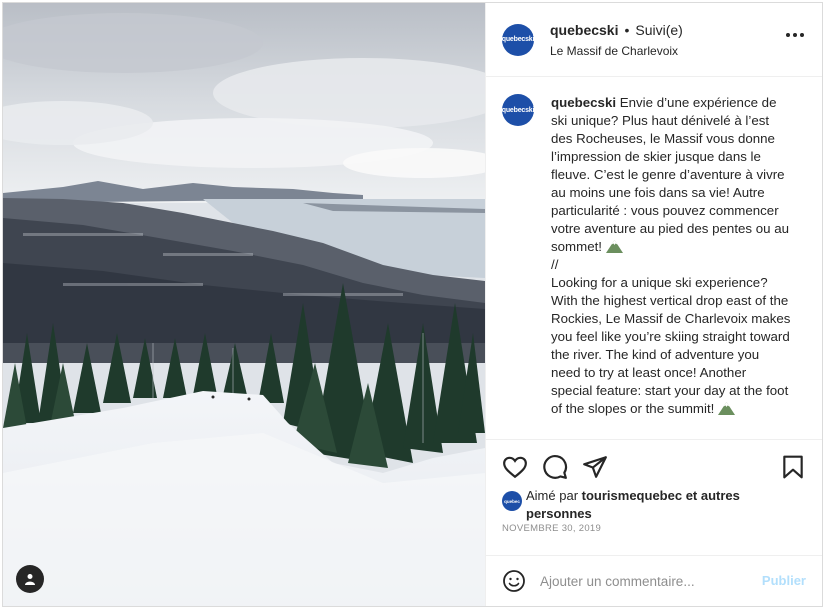 Image resolution: width=825 pixels, height=609 pixels. I want to click on caption-username: quebecski, so click(583, 102).